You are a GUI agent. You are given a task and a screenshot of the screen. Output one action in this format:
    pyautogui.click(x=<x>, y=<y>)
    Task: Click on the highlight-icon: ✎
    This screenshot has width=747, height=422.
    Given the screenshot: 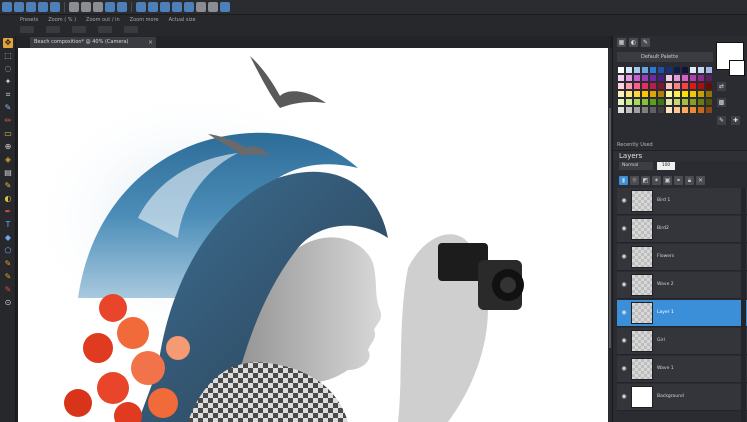 What is the action you would take?
    pyautogui.click(x=8, y=186)
    